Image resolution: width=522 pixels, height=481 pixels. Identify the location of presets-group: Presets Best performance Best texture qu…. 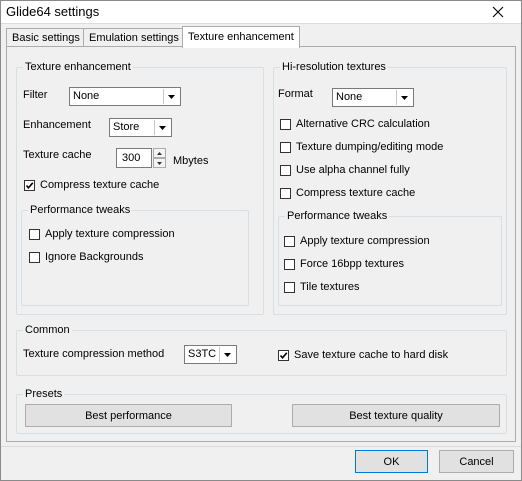
(261, 410).